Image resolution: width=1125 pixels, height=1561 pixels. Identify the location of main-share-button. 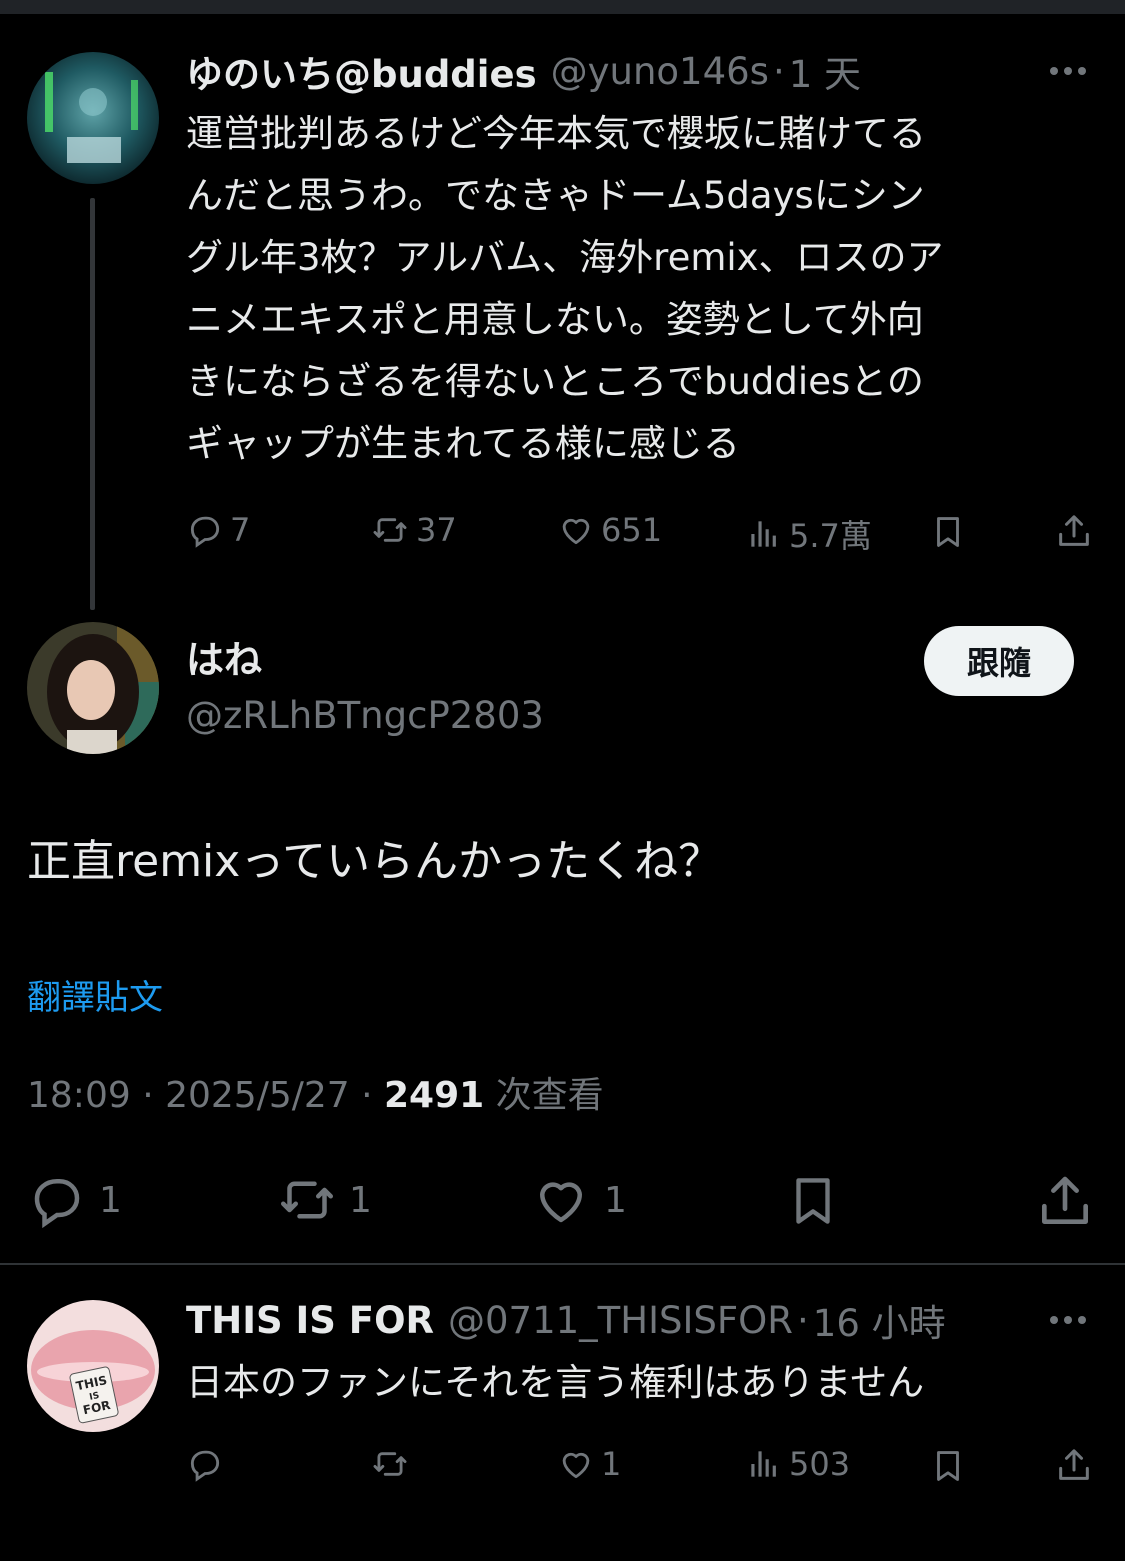
(1065, 1201).